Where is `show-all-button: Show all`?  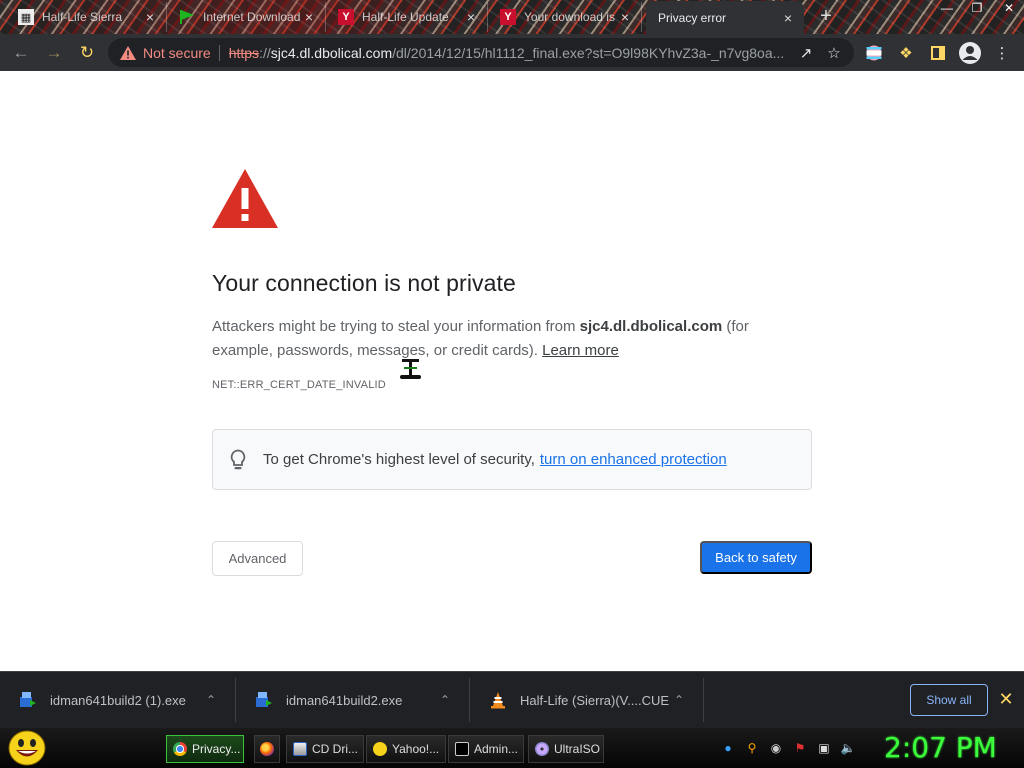 show-all-button: Show all is located at coordinates (949, 700).